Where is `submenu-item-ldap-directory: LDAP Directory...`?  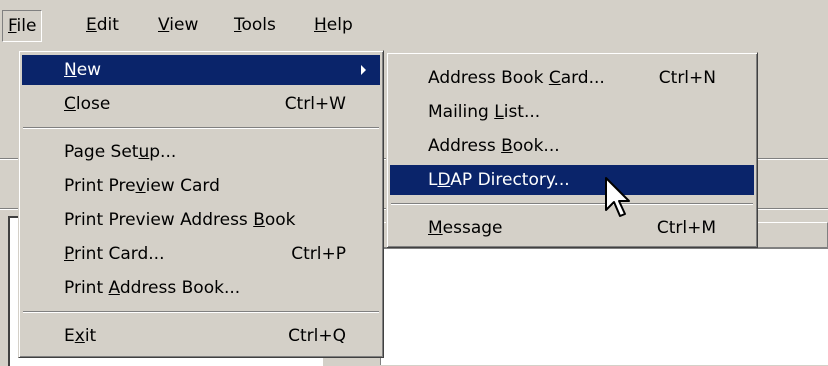
submenu-item-ldap-directory: LDAP Directory... is located at coordinates (572, 180).